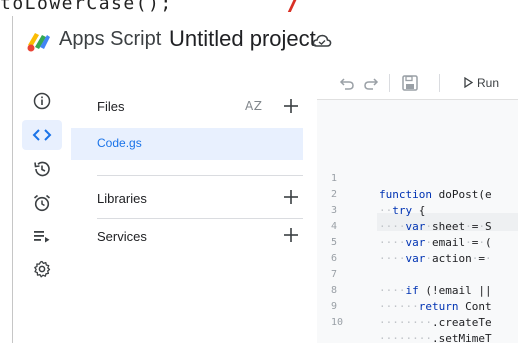  What do you see at coordinates (291, 106) in the screenshot?
I see `add-file-plus-icon` at bounding box center [291, 106].